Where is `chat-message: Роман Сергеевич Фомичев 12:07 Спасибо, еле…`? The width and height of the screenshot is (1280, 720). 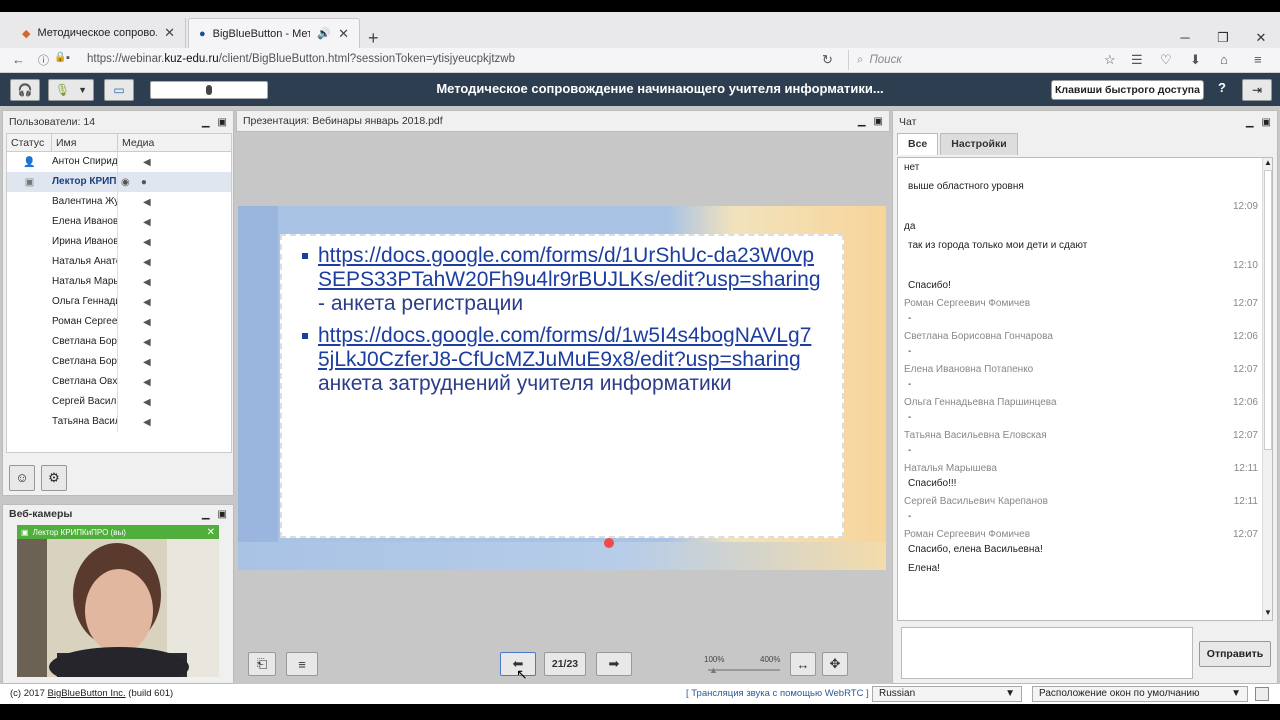
chat-message: Роман Сергеевич Фомичев 12:07 Спасибо, еле… is located at coordinates (1085, 542).